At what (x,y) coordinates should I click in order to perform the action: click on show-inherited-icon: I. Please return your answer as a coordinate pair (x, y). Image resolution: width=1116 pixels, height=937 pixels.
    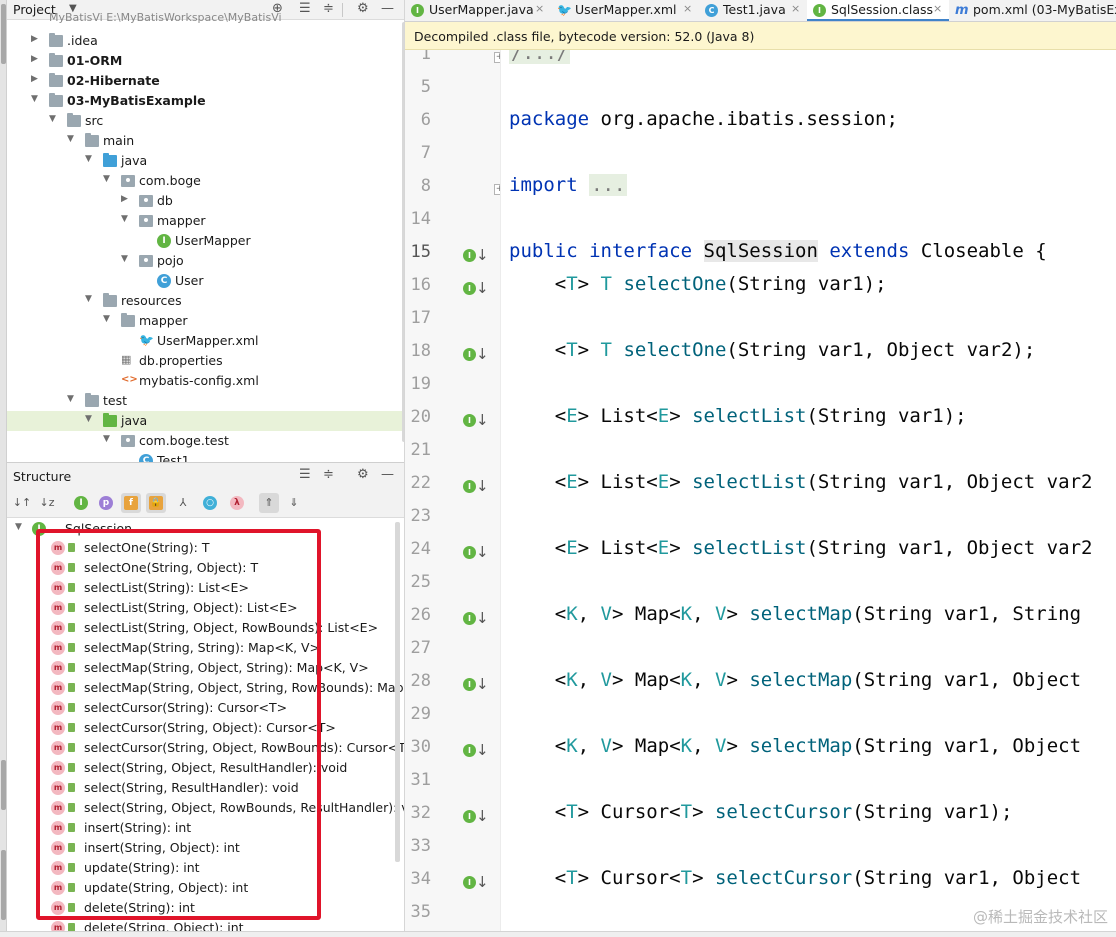
    Looking at the image, I should click on (81, 503).